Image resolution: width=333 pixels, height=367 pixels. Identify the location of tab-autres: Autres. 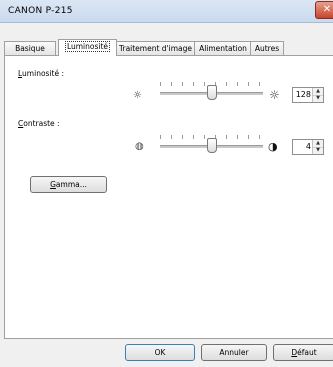
(267, 48).